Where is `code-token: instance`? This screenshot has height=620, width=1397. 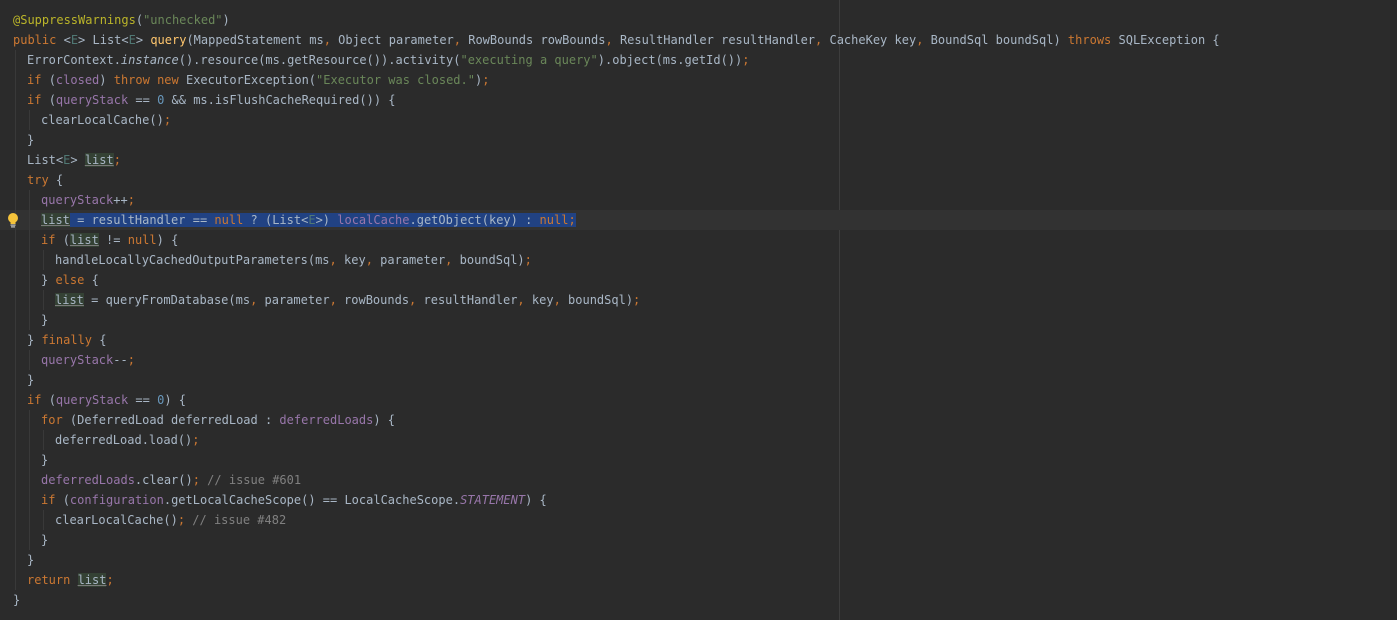 code-token: instance is located at coordinates (149, 60).